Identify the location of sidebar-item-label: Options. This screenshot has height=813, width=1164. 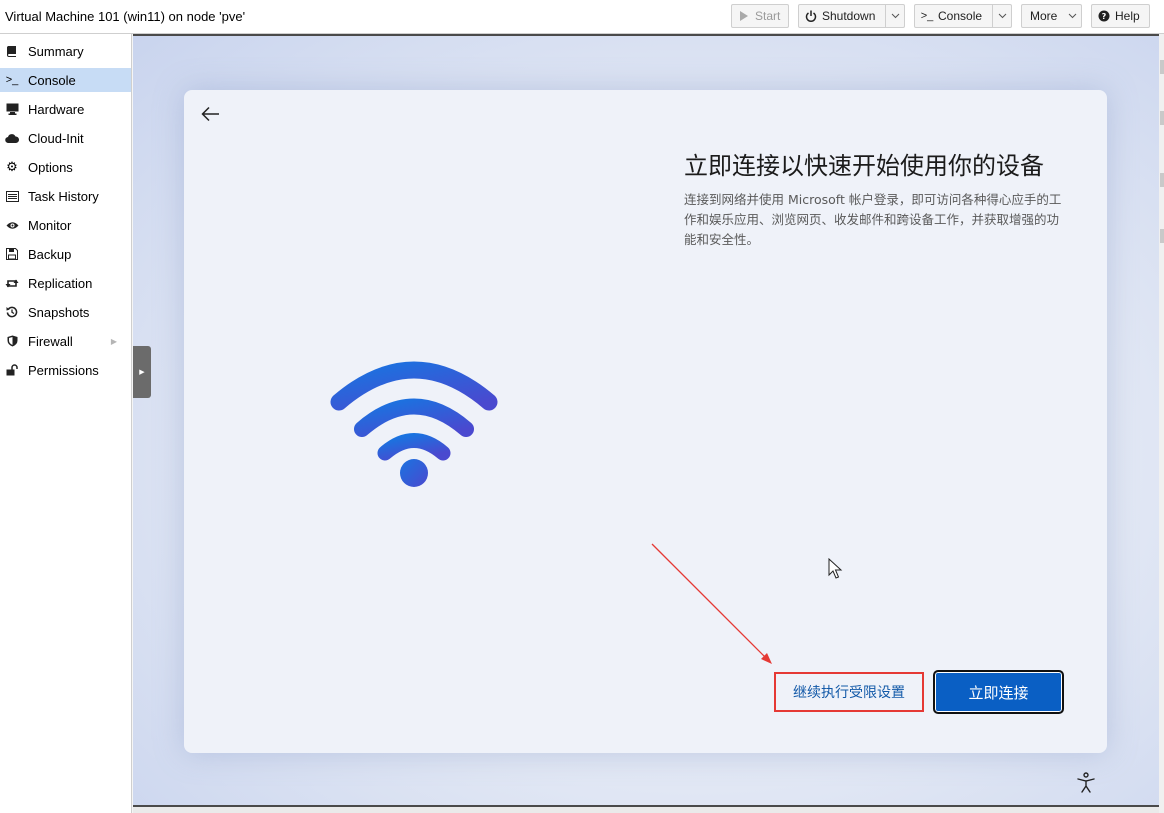
(50, 167).